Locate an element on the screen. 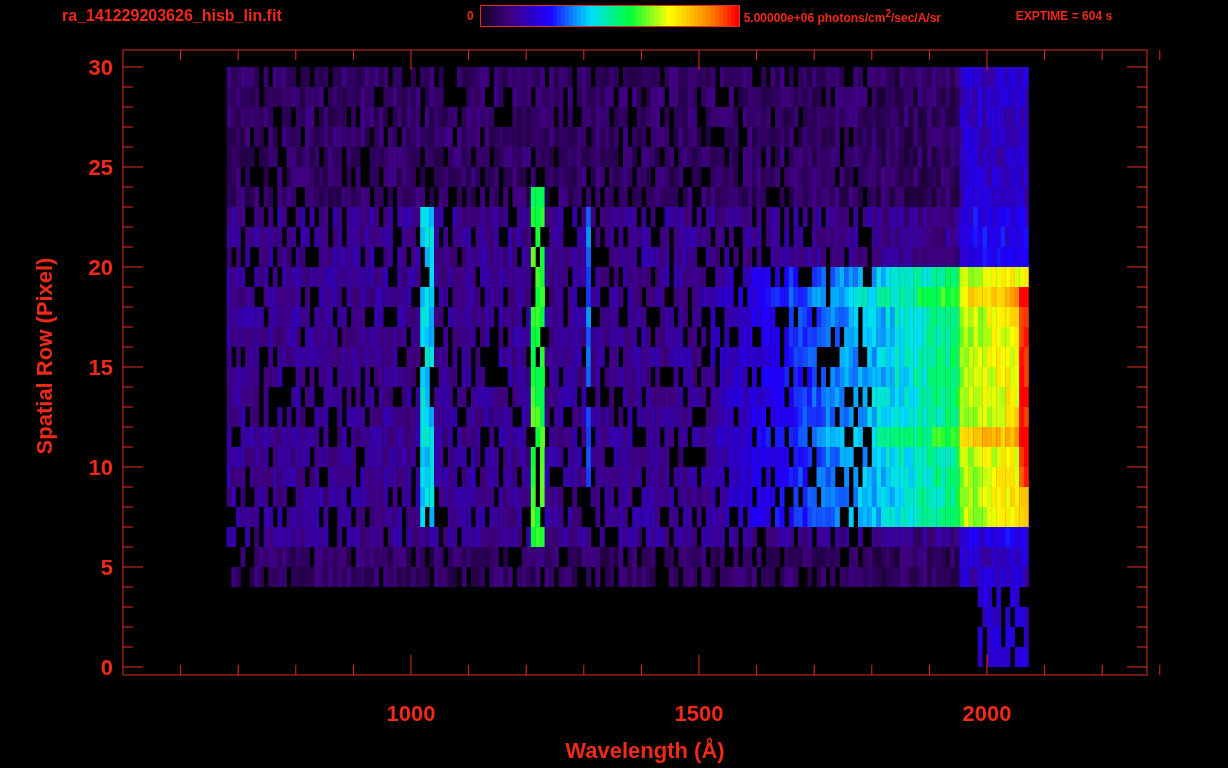 The image size is (1228, 768). x-axis-label: Wavelength (Å) is located at coordinates (645, 750).